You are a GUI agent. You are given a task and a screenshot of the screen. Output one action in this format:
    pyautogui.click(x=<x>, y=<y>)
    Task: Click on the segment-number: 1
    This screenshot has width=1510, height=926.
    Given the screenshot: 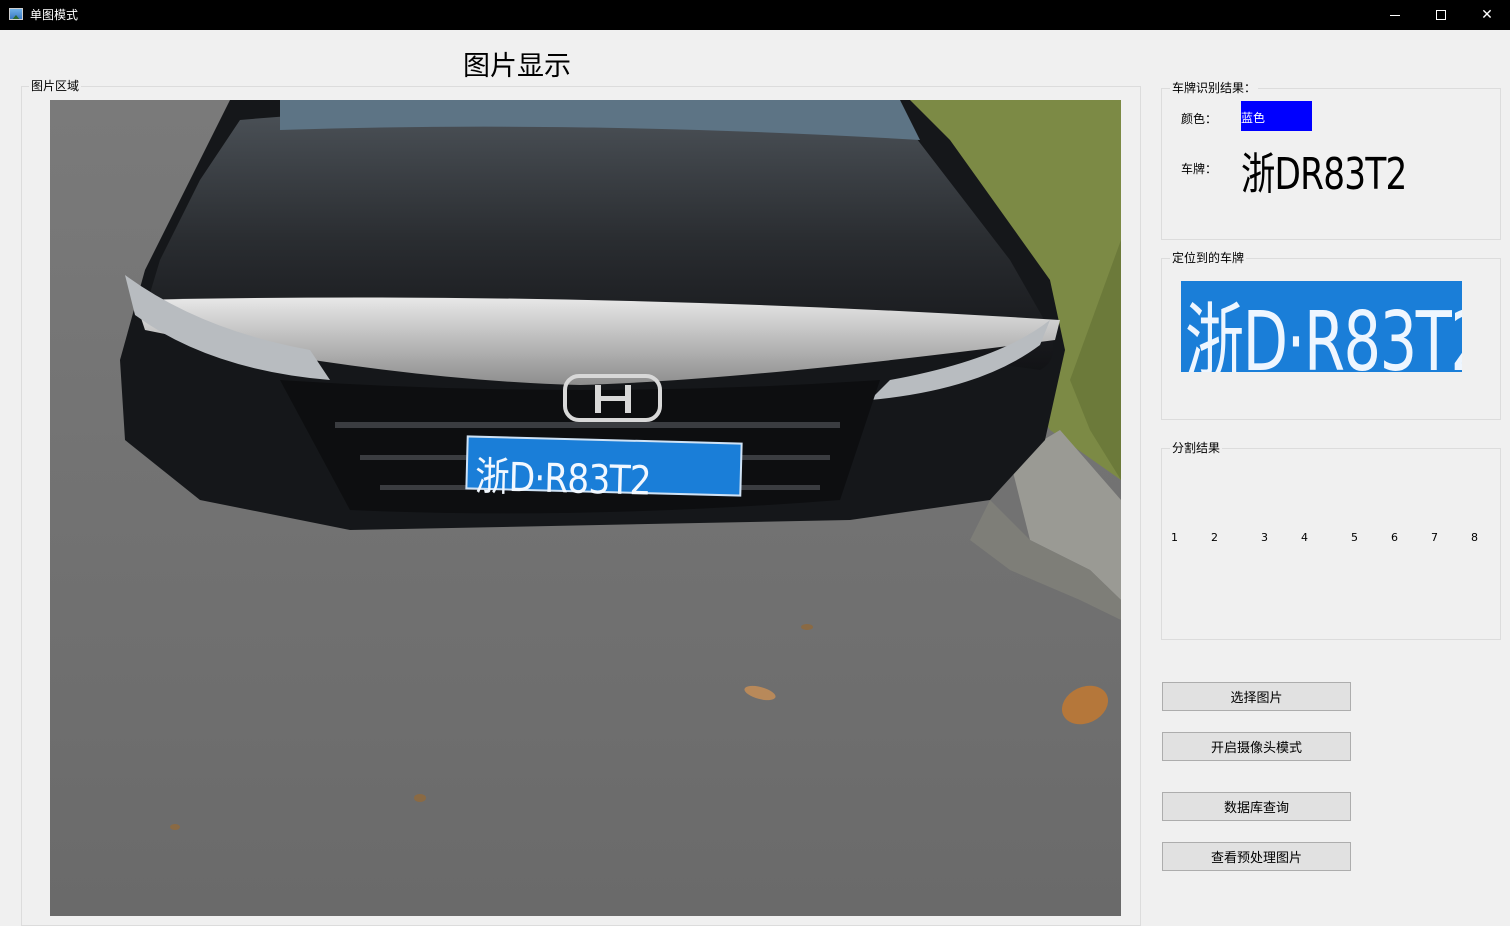 What is the action you would take?
    pyautogui.click(x=1174, y=537)
    